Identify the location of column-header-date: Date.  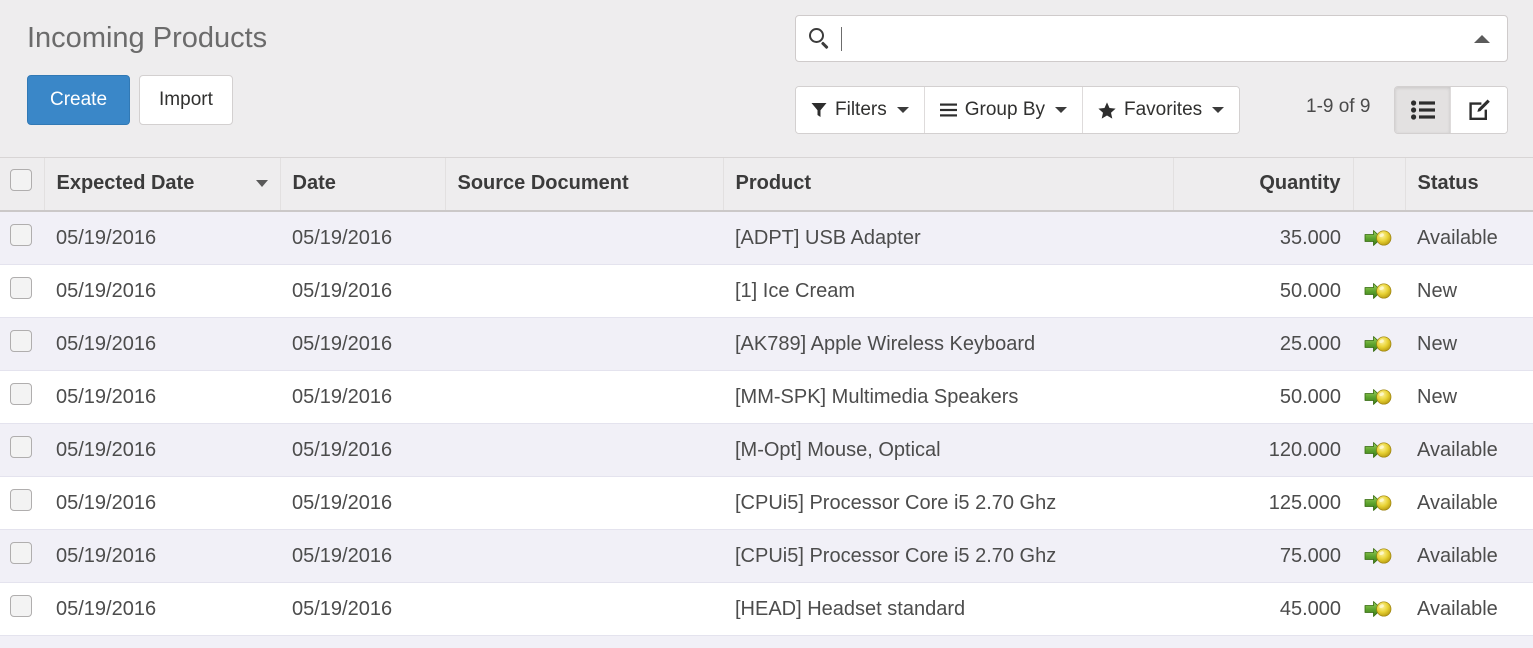
(363, 185).